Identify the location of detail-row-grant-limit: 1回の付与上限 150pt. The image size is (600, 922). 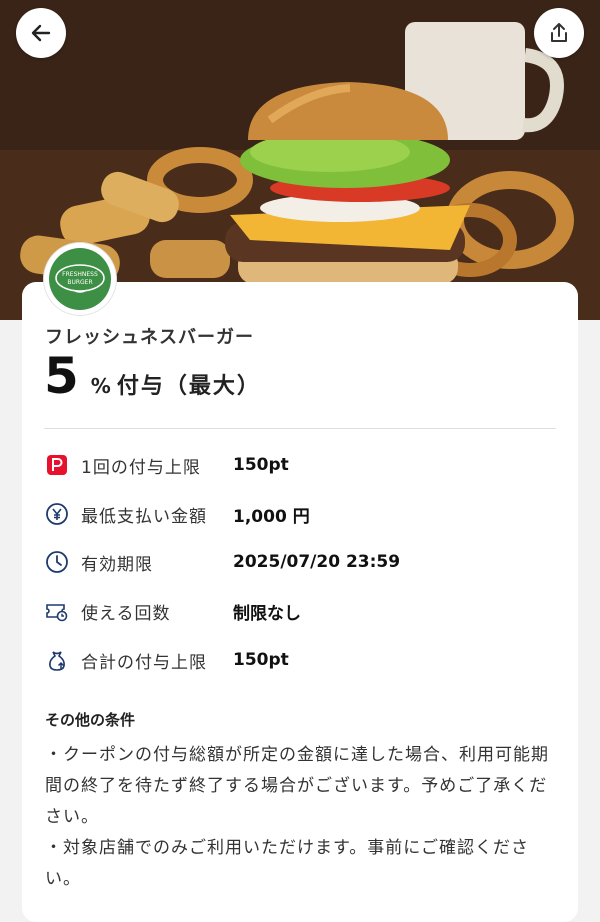
(166, 465).